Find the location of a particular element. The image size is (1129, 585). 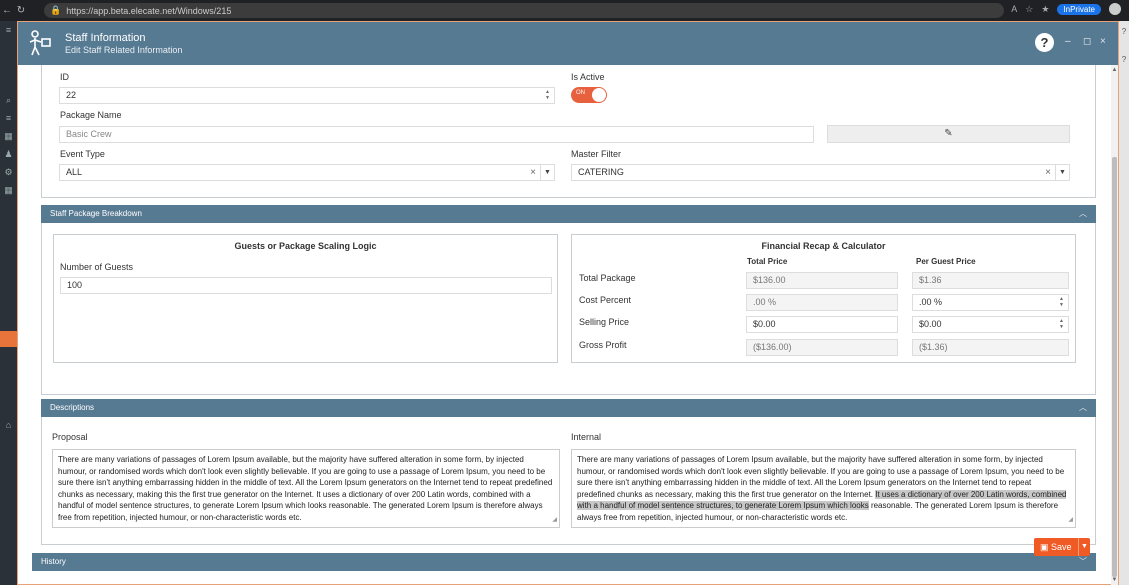

id-value: 22 is located at coordinates (71, 95).